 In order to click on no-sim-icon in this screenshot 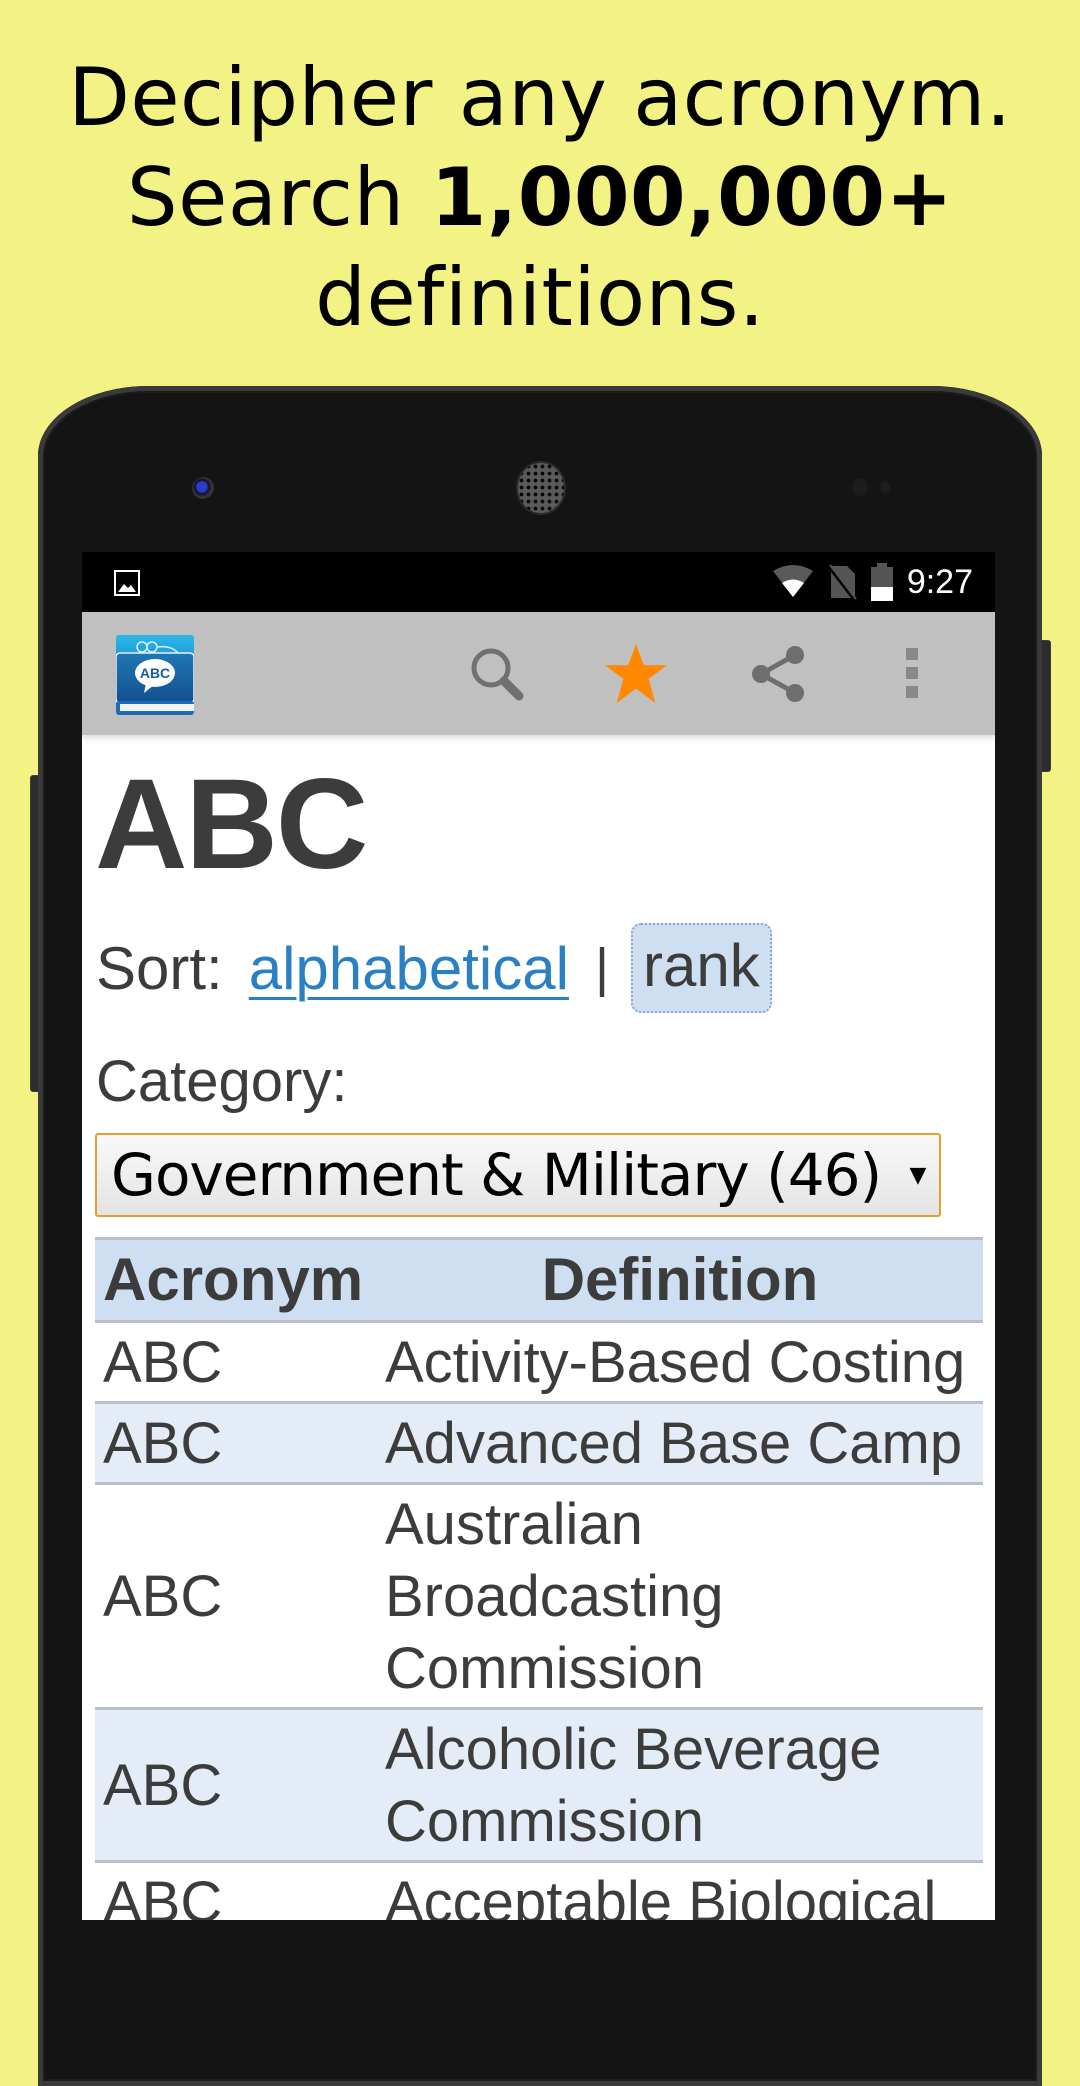, I will do `click(842, 582)`.